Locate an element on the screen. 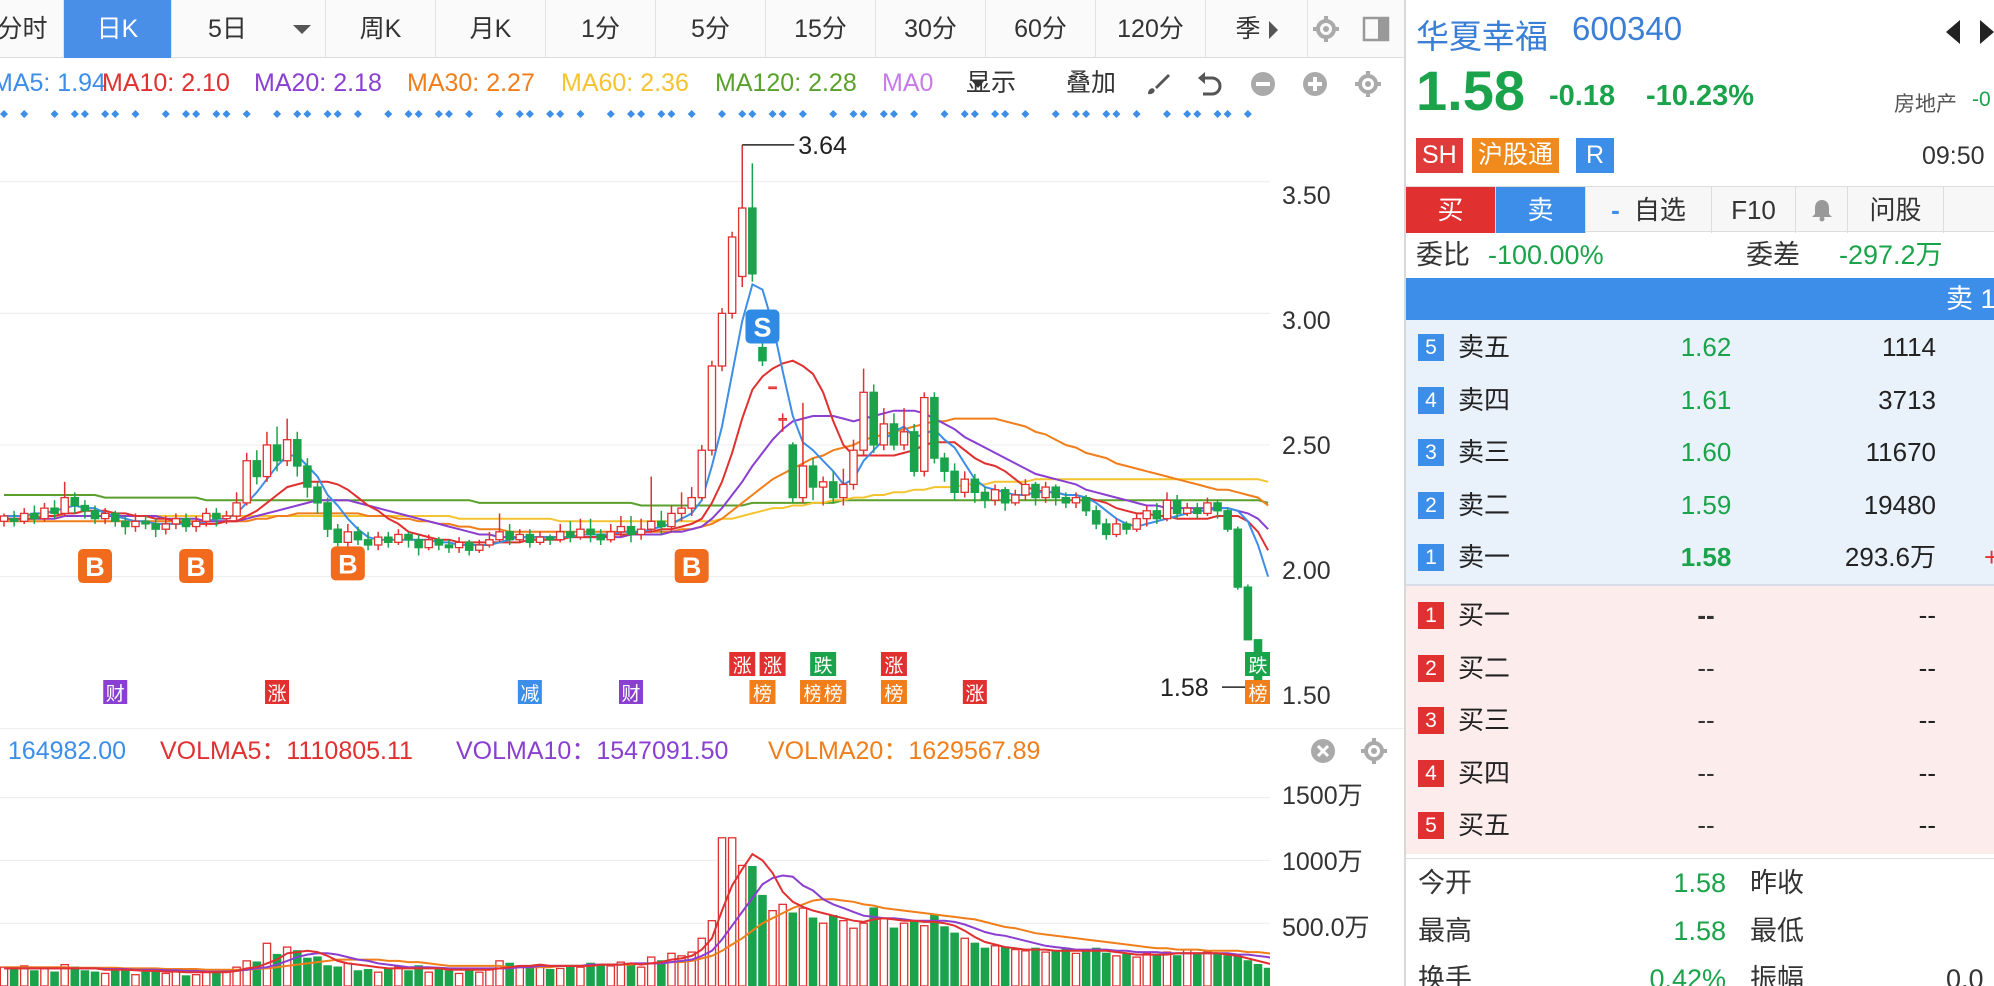 This screenshot has width=1994, height=986. zoom-in-icon is located at coordinates (1315, 84).